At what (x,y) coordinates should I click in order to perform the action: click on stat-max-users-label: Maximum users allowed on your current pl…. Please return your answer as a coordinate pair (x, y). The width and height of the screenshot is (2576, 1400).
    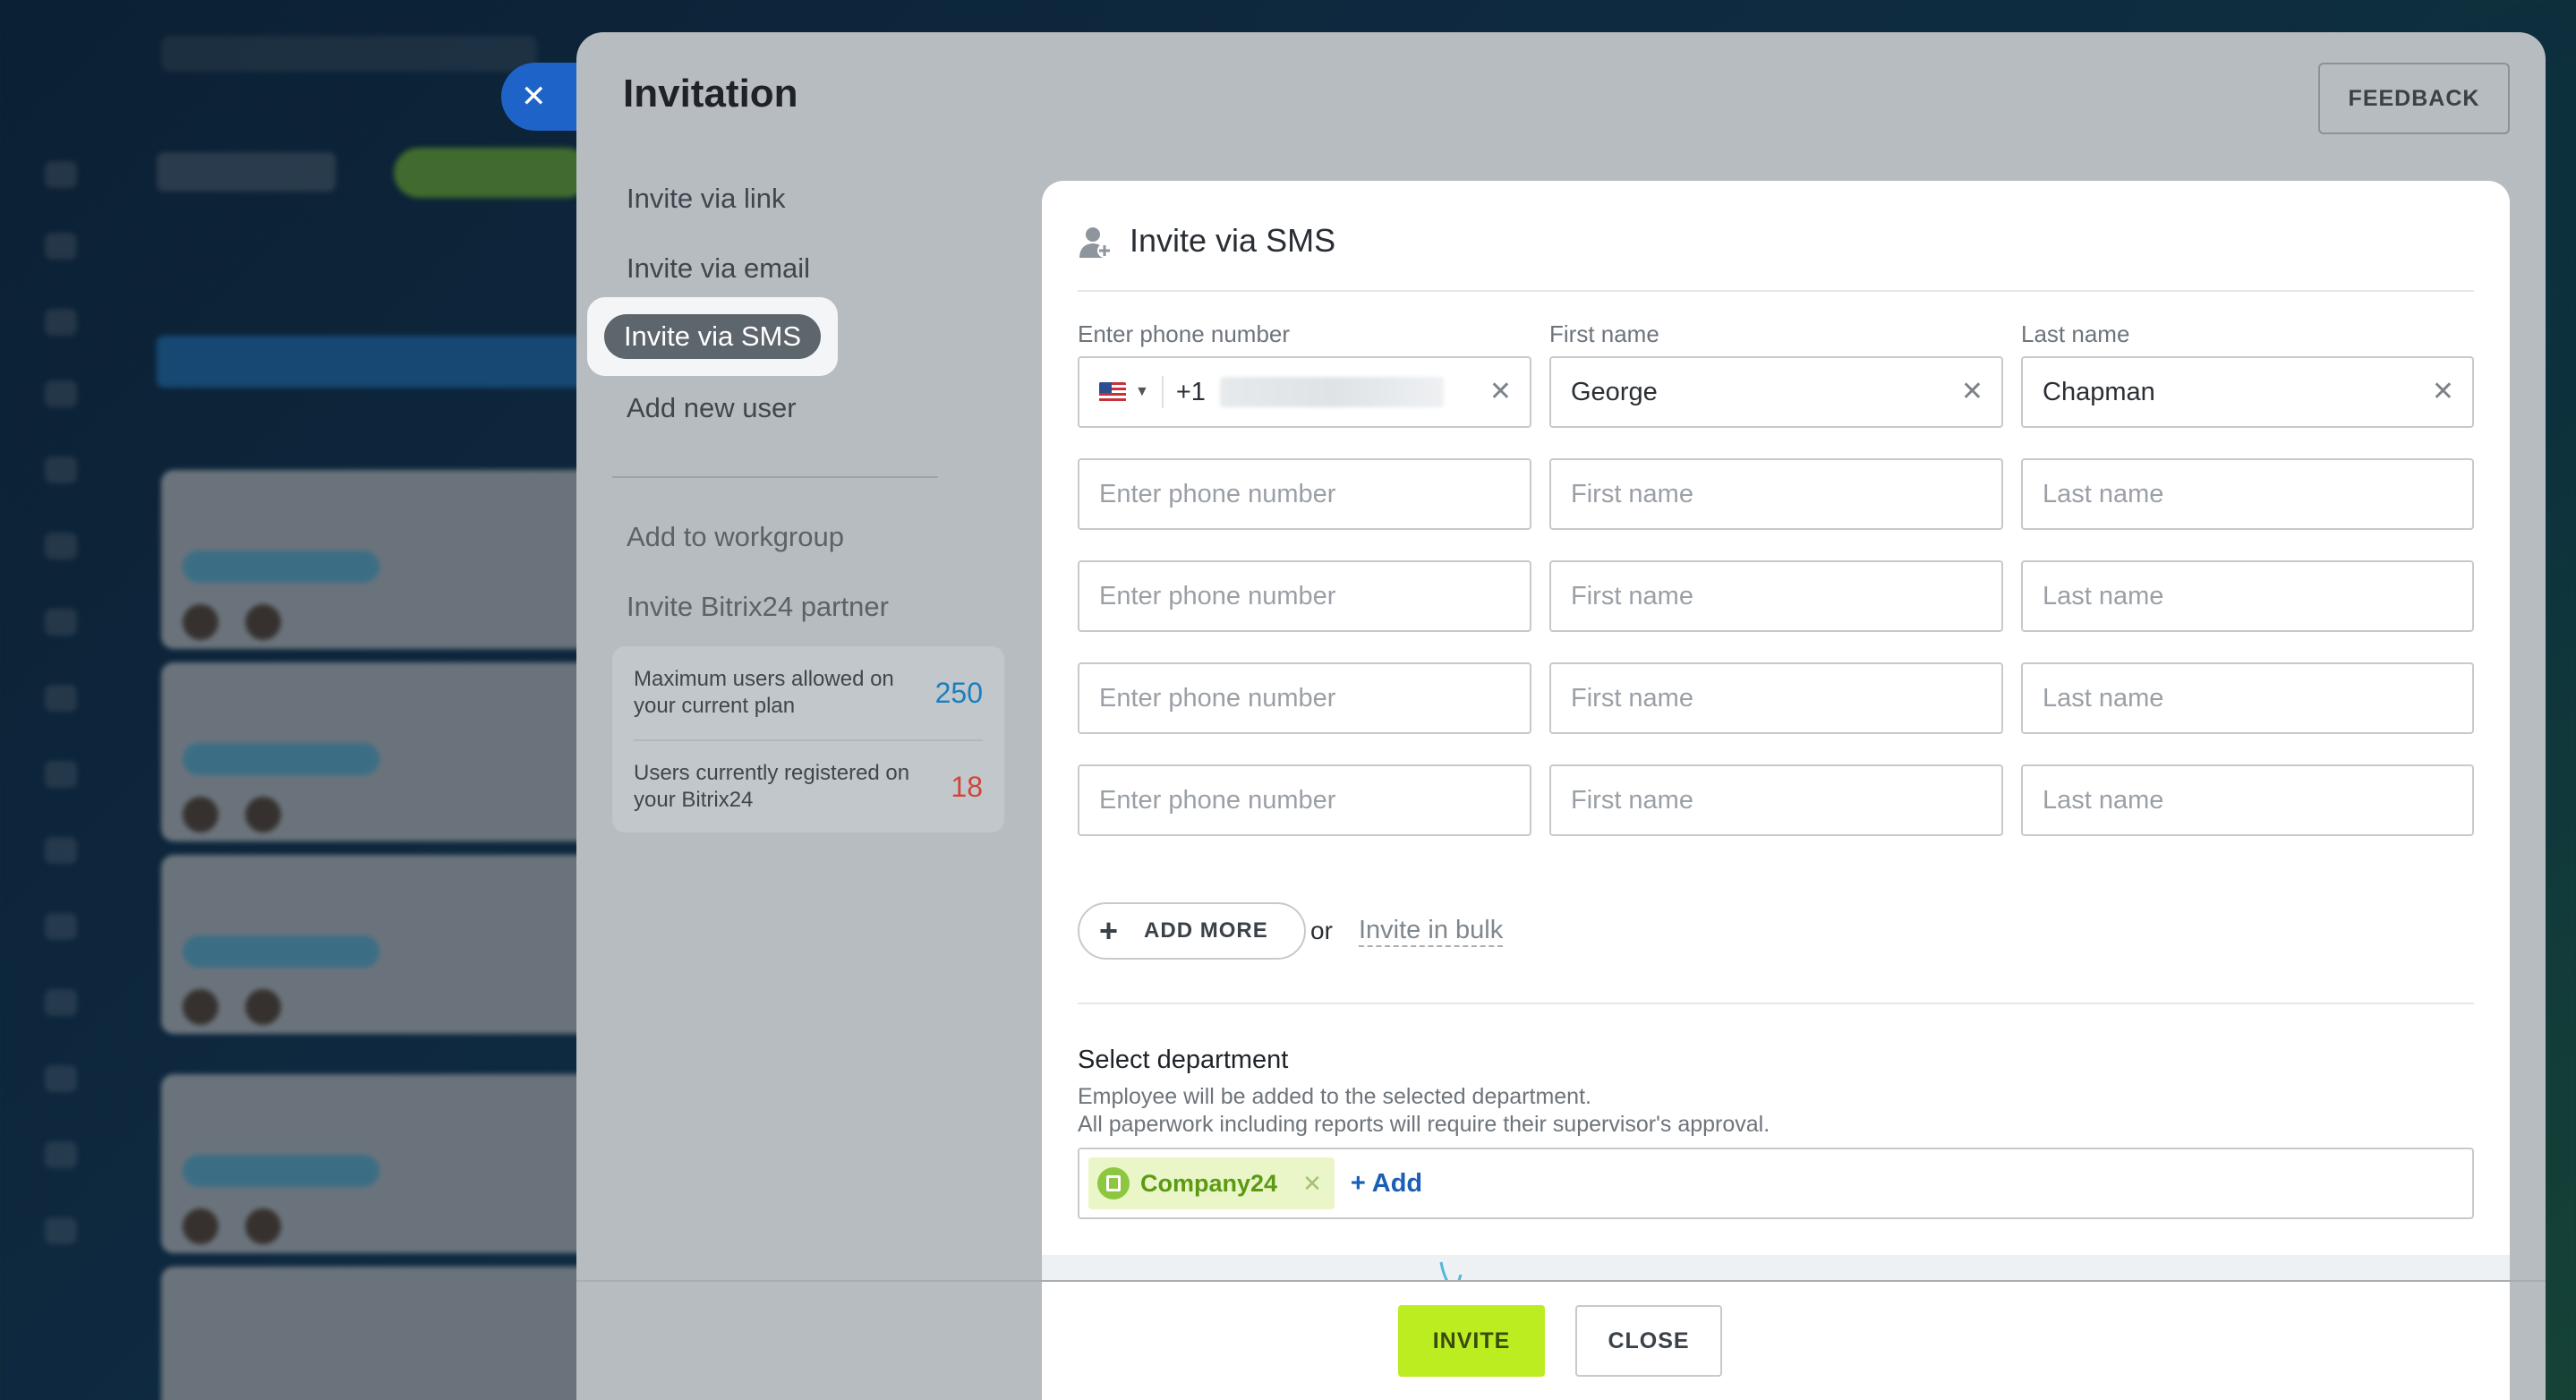
    Looking at the image, I should click on (764, 692).